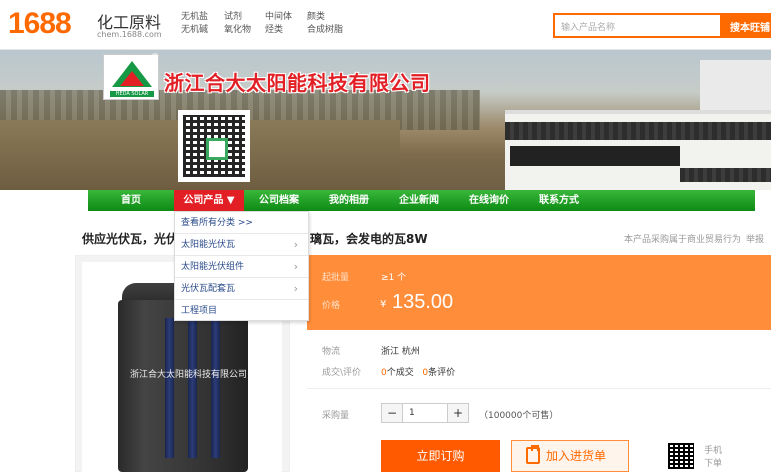 This screenshot has width=771, height=472. What do you see at coordinates (237, 17) in the screenshot?
I see `category-link: 试剂` at bounding box center [237, 17].